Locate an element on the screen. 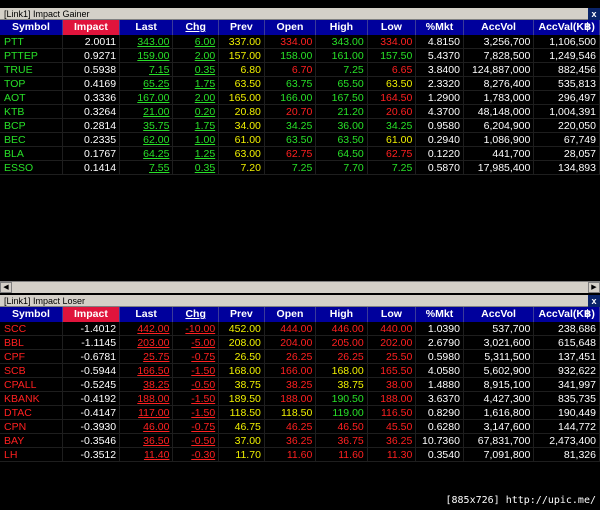 Image resolution: width=600 pixels, height=510 pixels. cell-symbol: TOP is located at coordinates (32, 83).